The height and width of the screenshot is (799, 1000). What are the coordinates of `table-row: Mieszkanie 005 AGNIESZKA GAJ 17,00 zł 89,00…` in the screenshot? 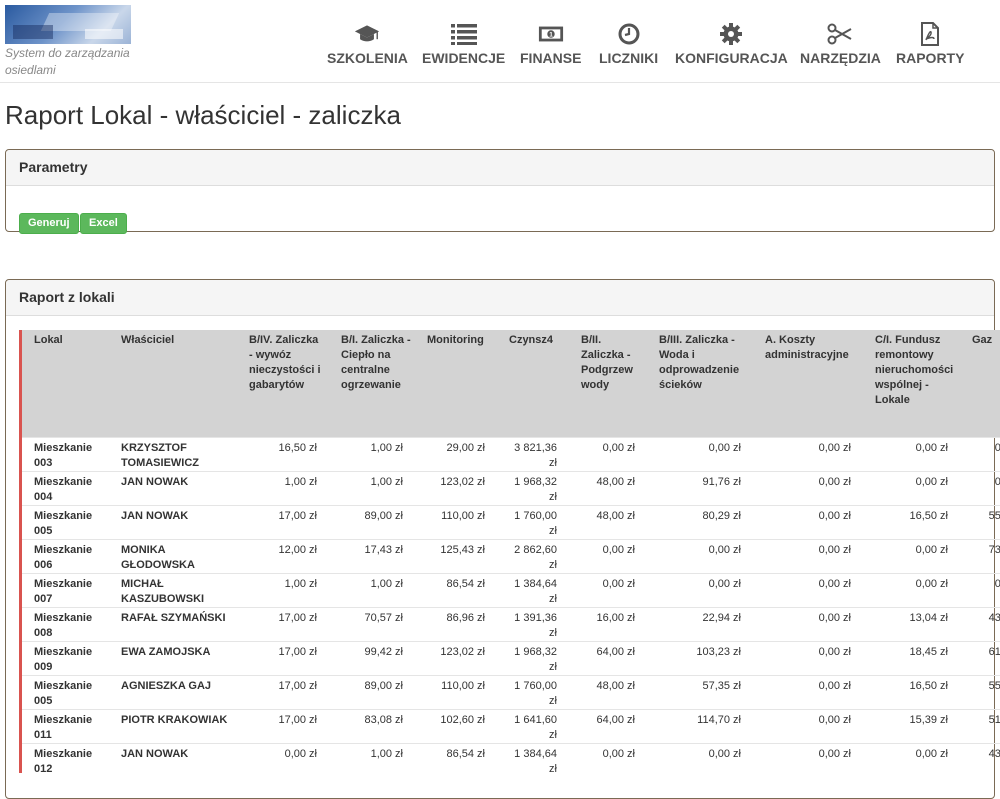 It's located at (511, 691).